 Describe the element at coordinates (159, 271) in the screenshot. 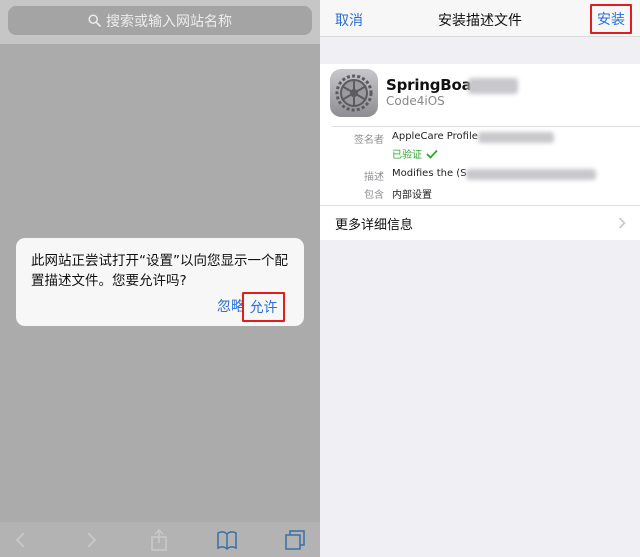

I see `alert-message: 此网站正尝试打开“设置”以向您显示一个配置描述文件。您要允许吗?` at that location.